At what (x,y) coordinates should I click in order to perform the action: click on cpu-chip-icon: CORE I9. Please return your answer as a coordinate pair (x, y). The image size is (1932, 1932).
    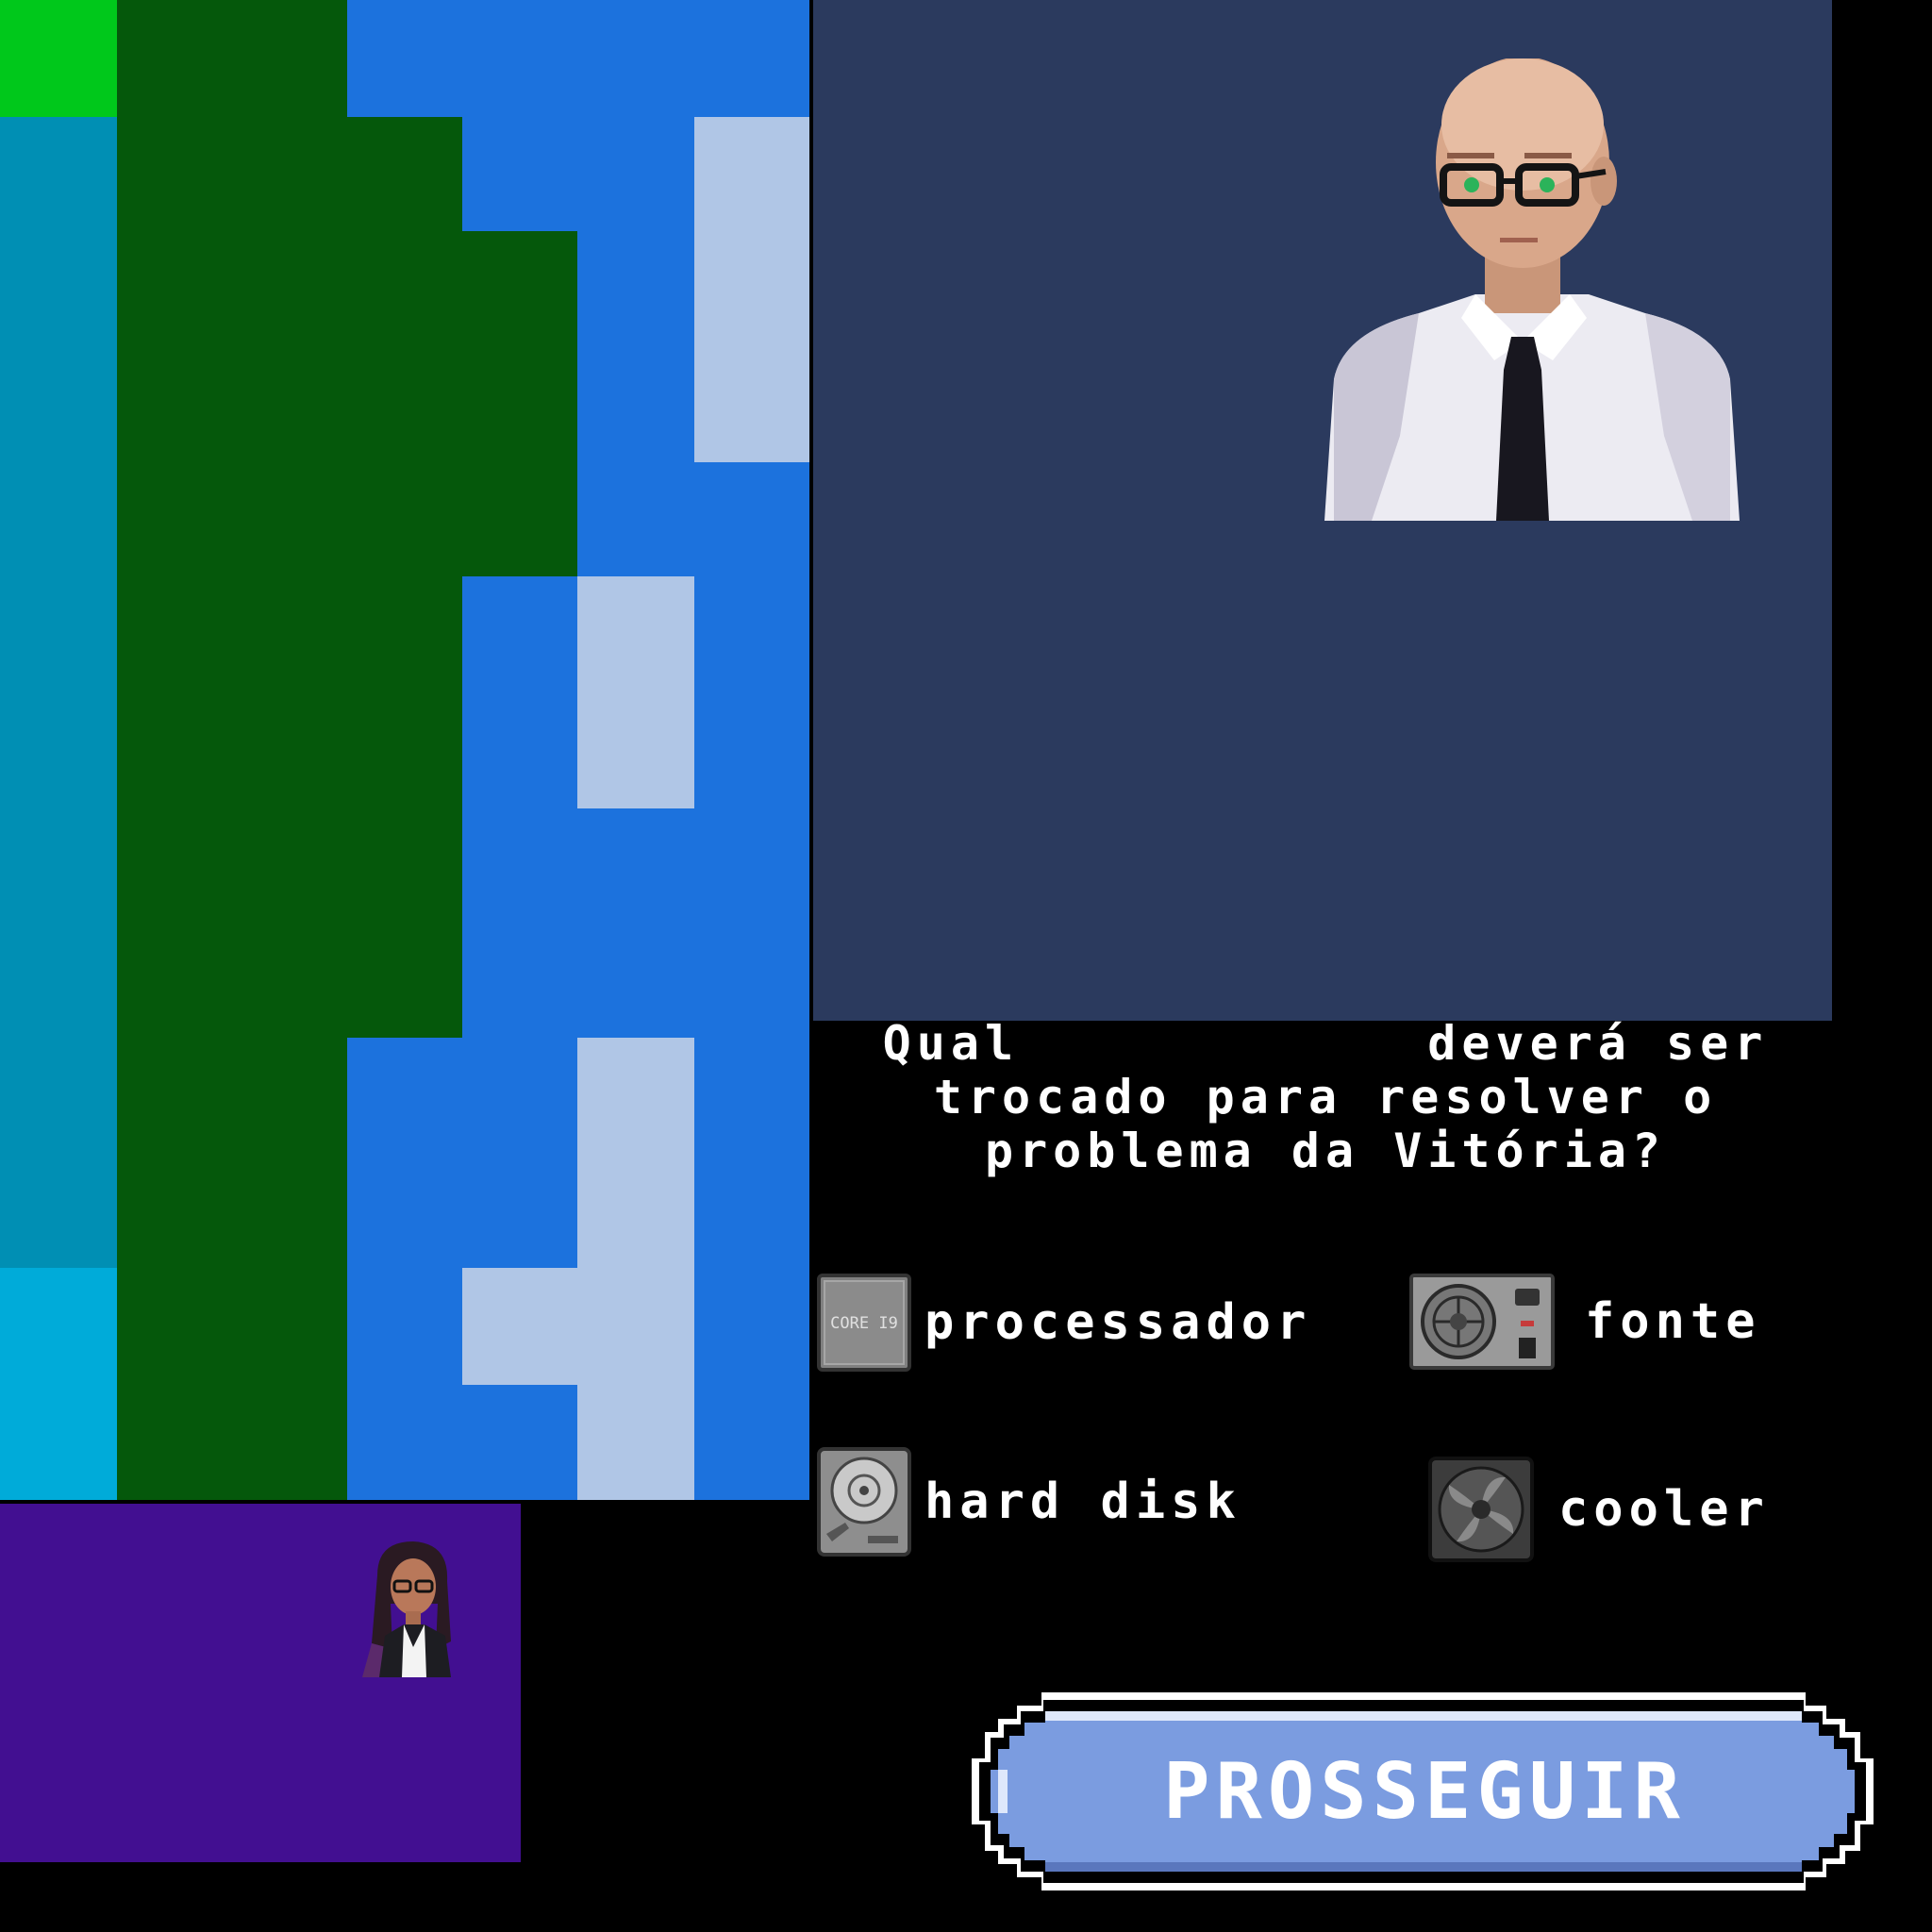
    Looking at the image, I should click on (864, 1323).